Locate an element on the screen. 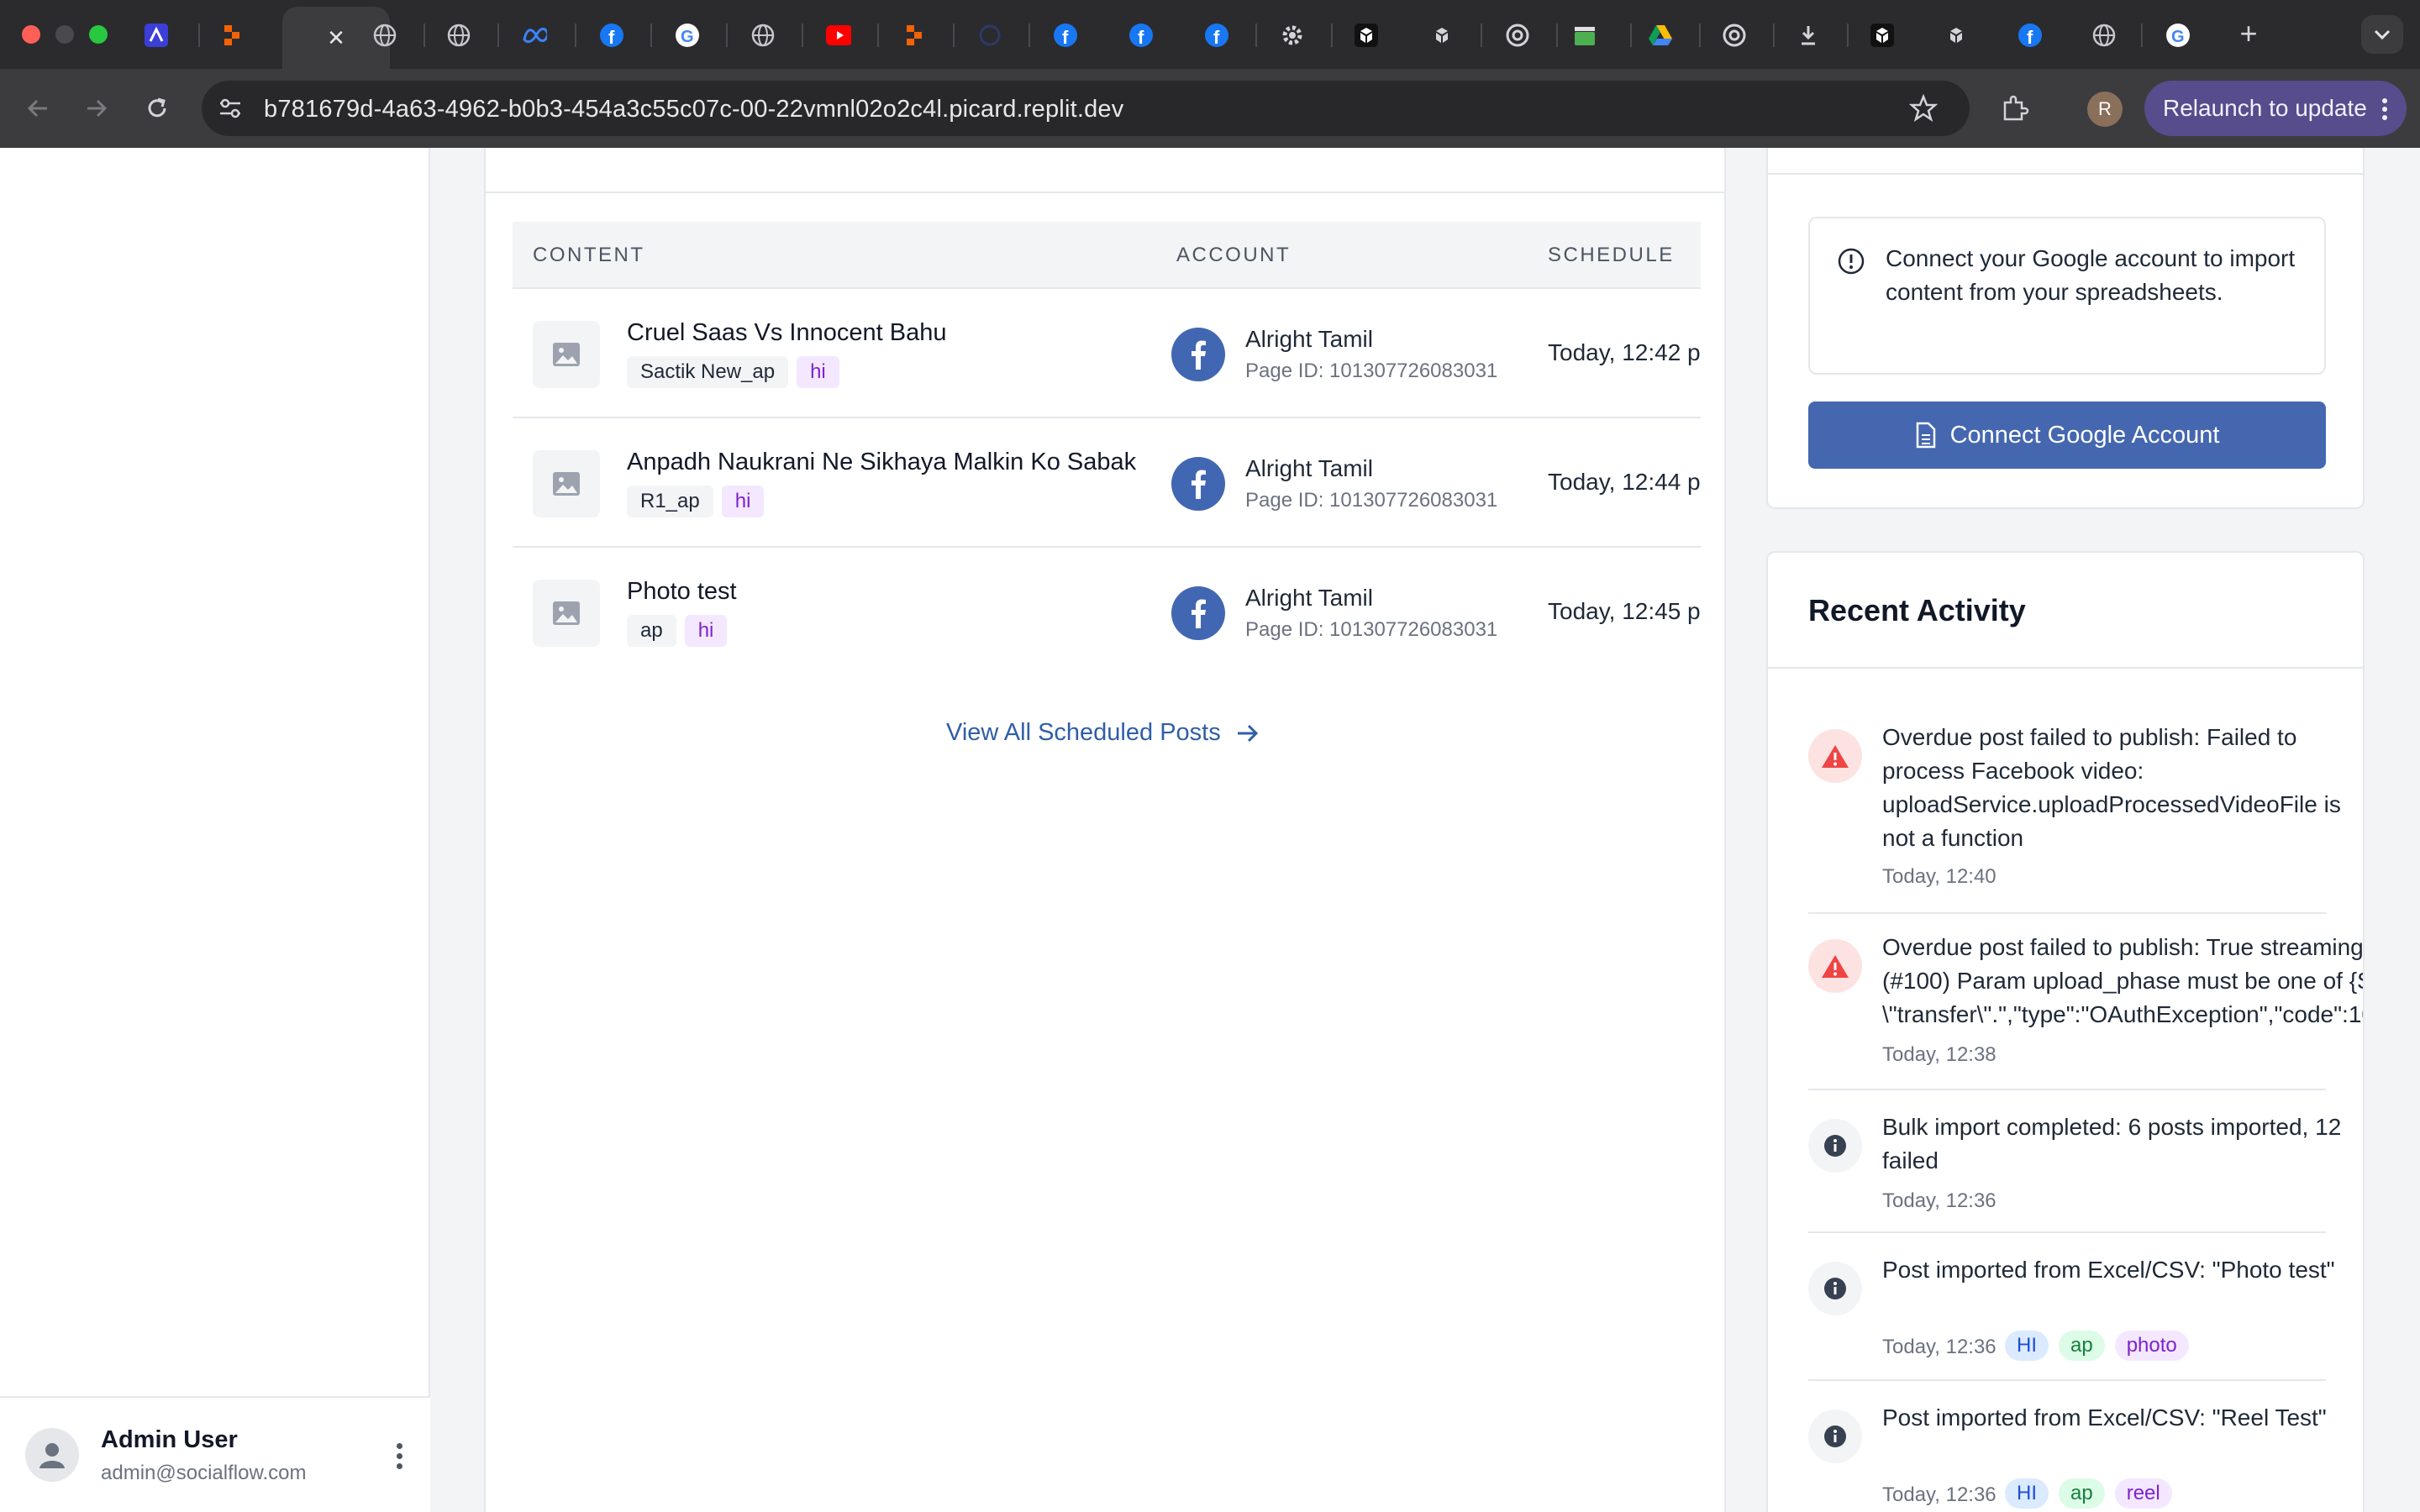 The image size is (2420, 1512). site-settings-icon is located at coordinates (231, 108).